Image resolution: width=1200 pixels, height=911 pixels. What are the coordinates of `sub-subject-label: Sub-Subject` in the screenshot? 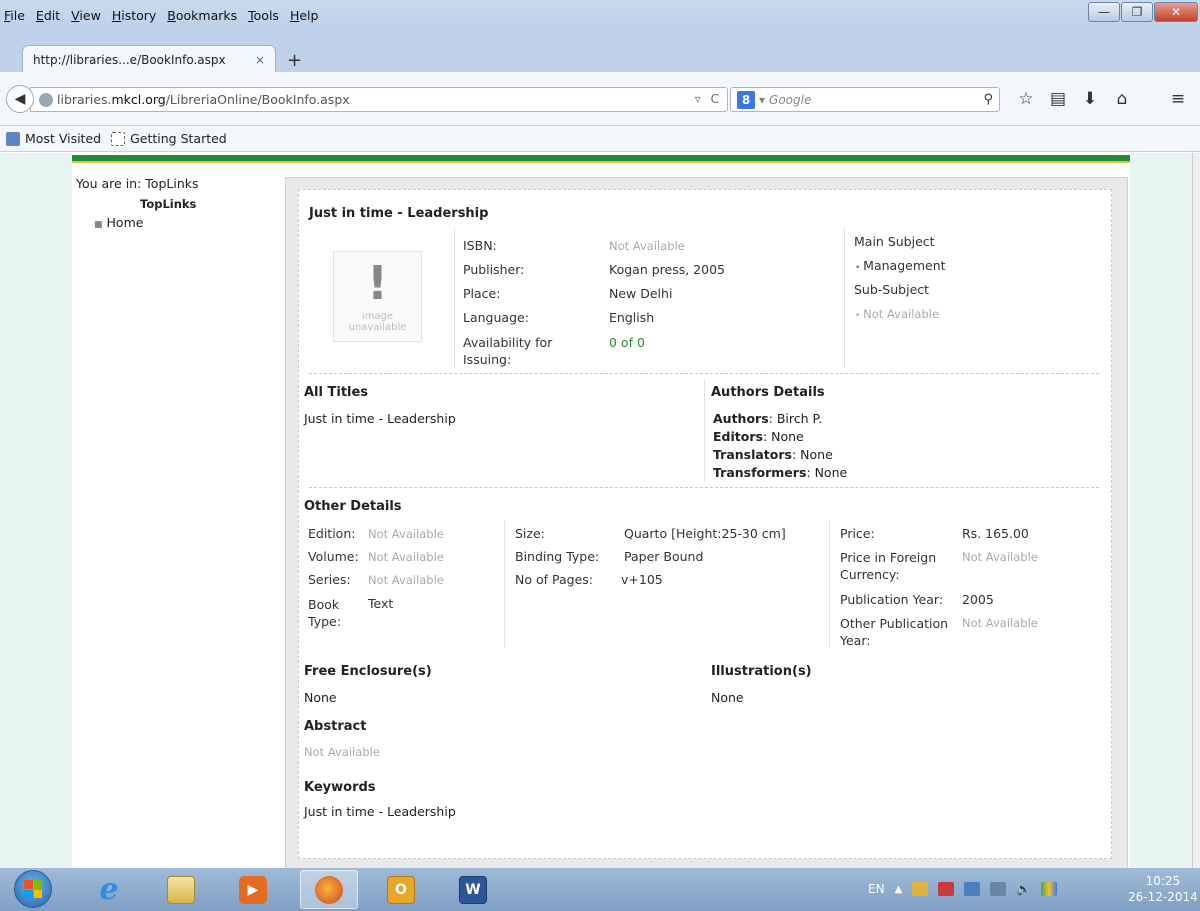 It's located at (892, 289).